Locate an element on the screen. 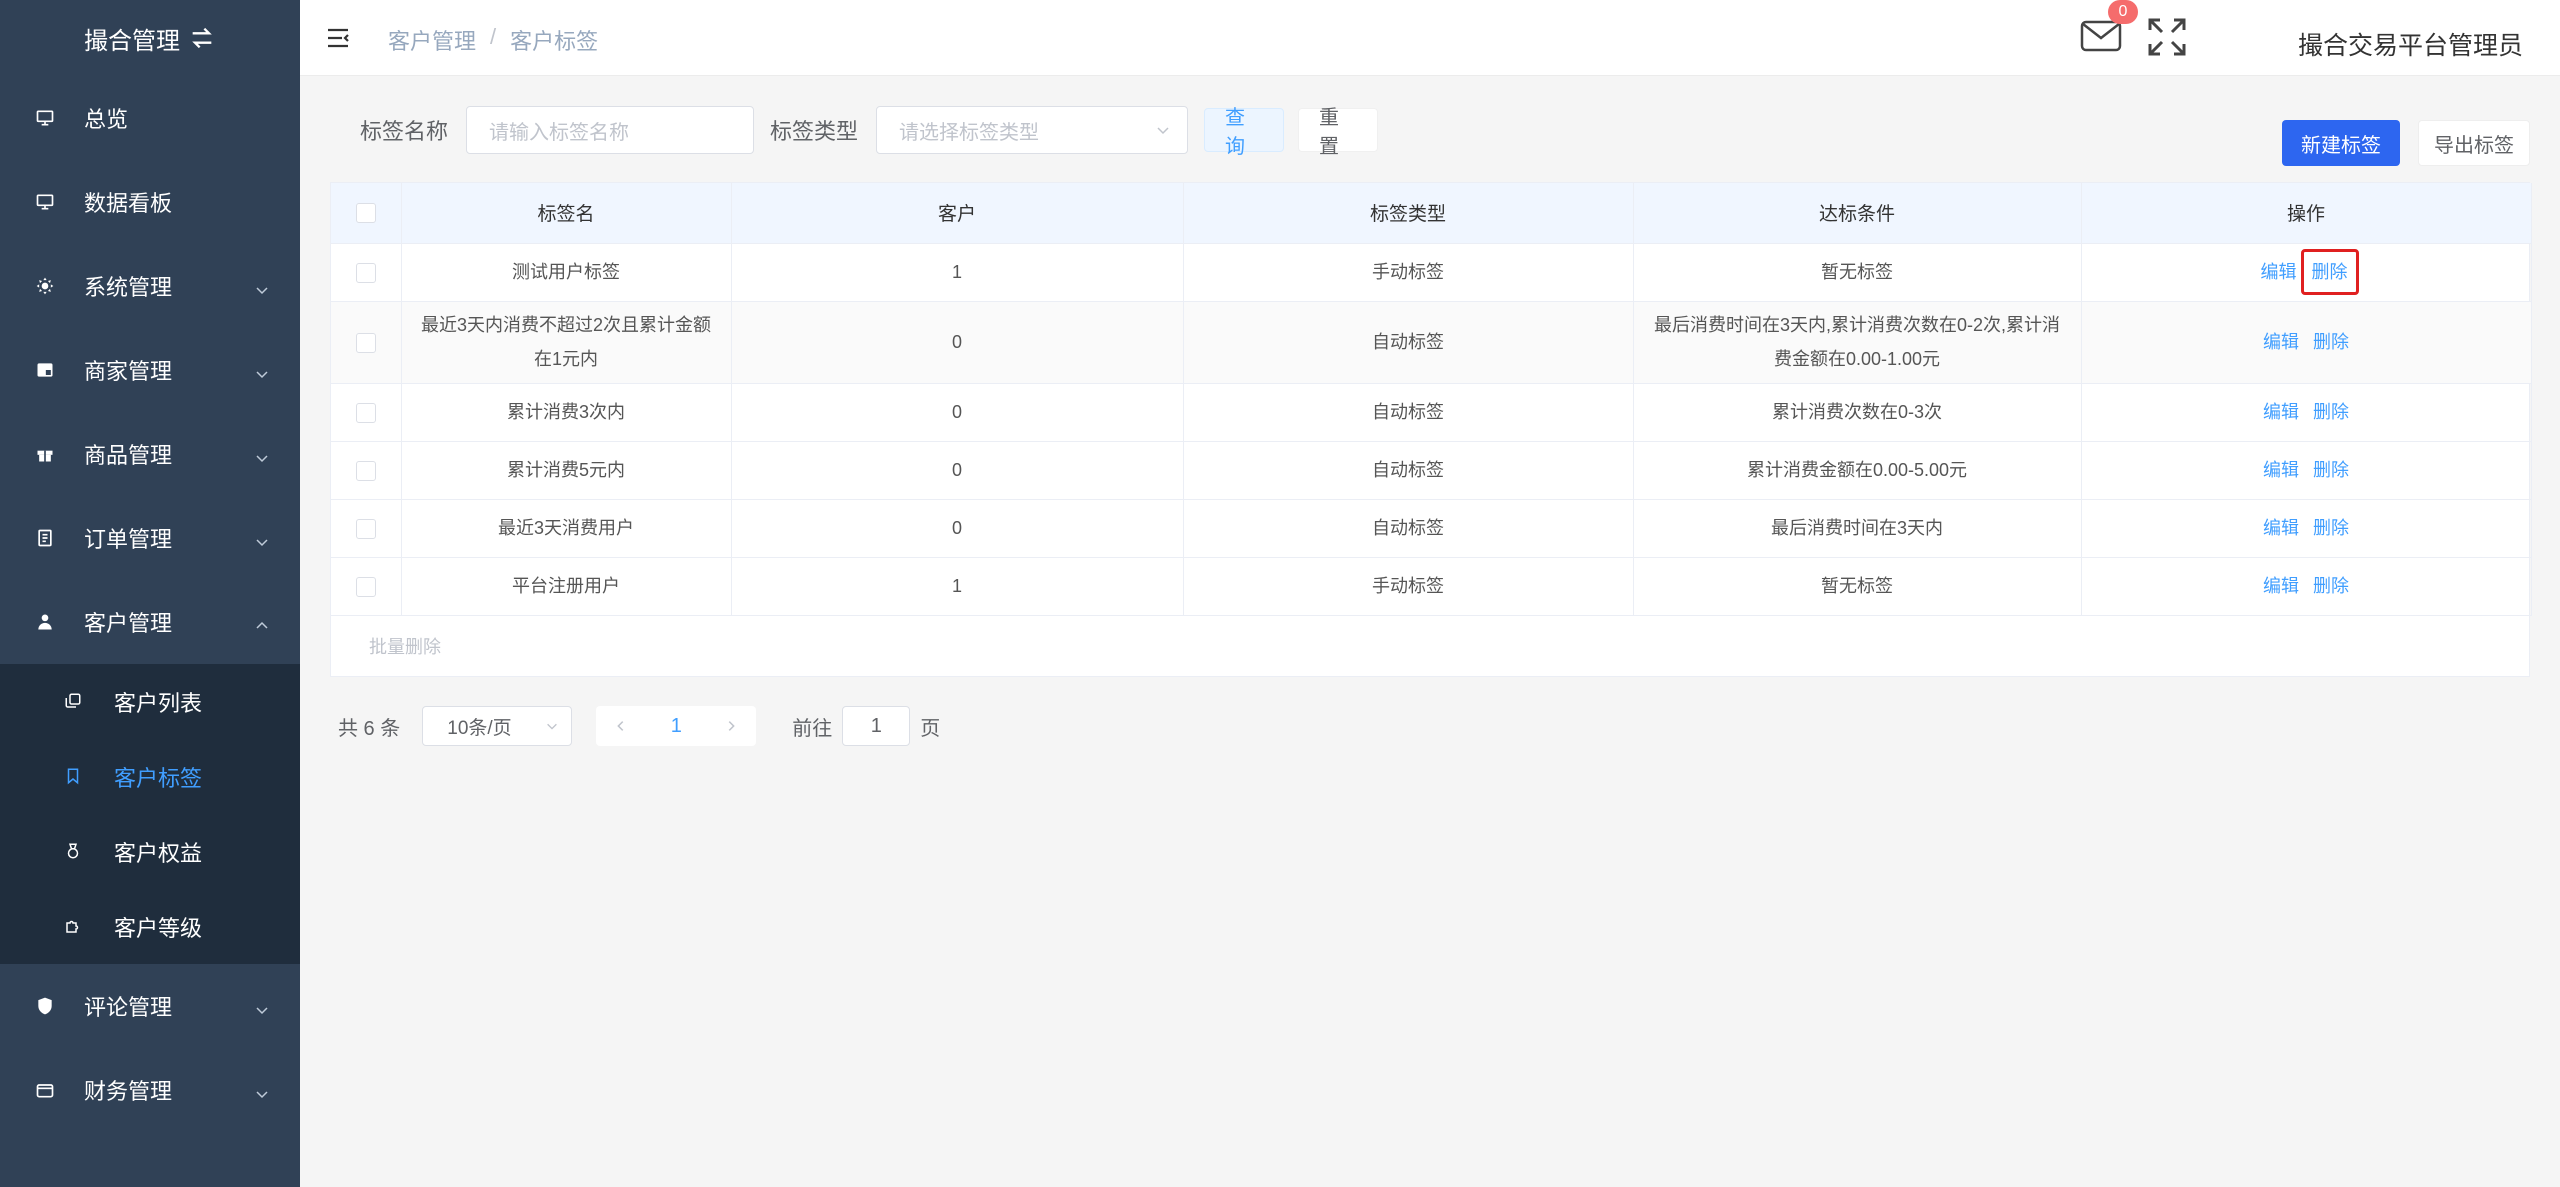  sidebar-item-customer-levels: 客户等级 is located at coordinates (150, 926).